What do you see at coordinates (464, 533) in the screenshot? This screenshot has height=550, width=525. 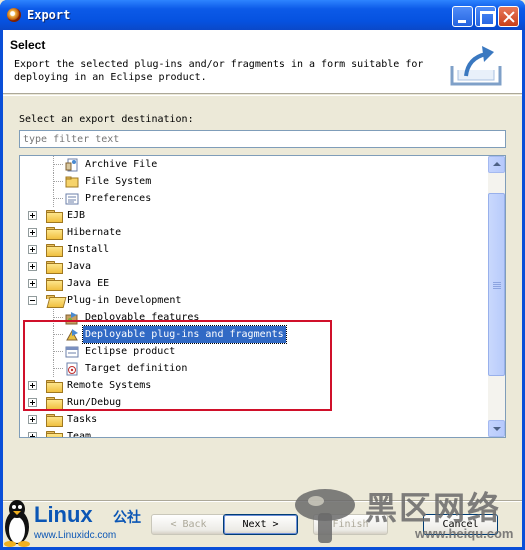 I see `heiqu-url-text: www.heiqu.com` at bounding box center [464, 533].